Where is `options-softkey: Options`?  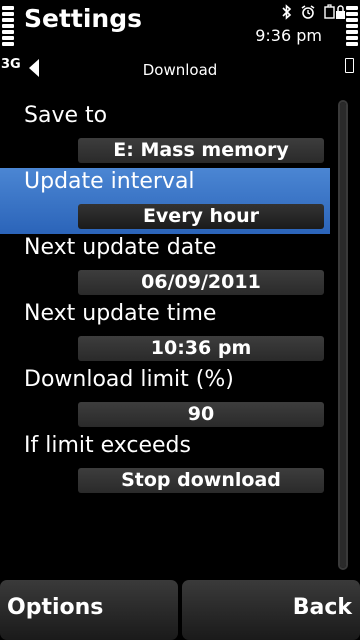 options-softkey: Options is located at coordinates (89, 610).